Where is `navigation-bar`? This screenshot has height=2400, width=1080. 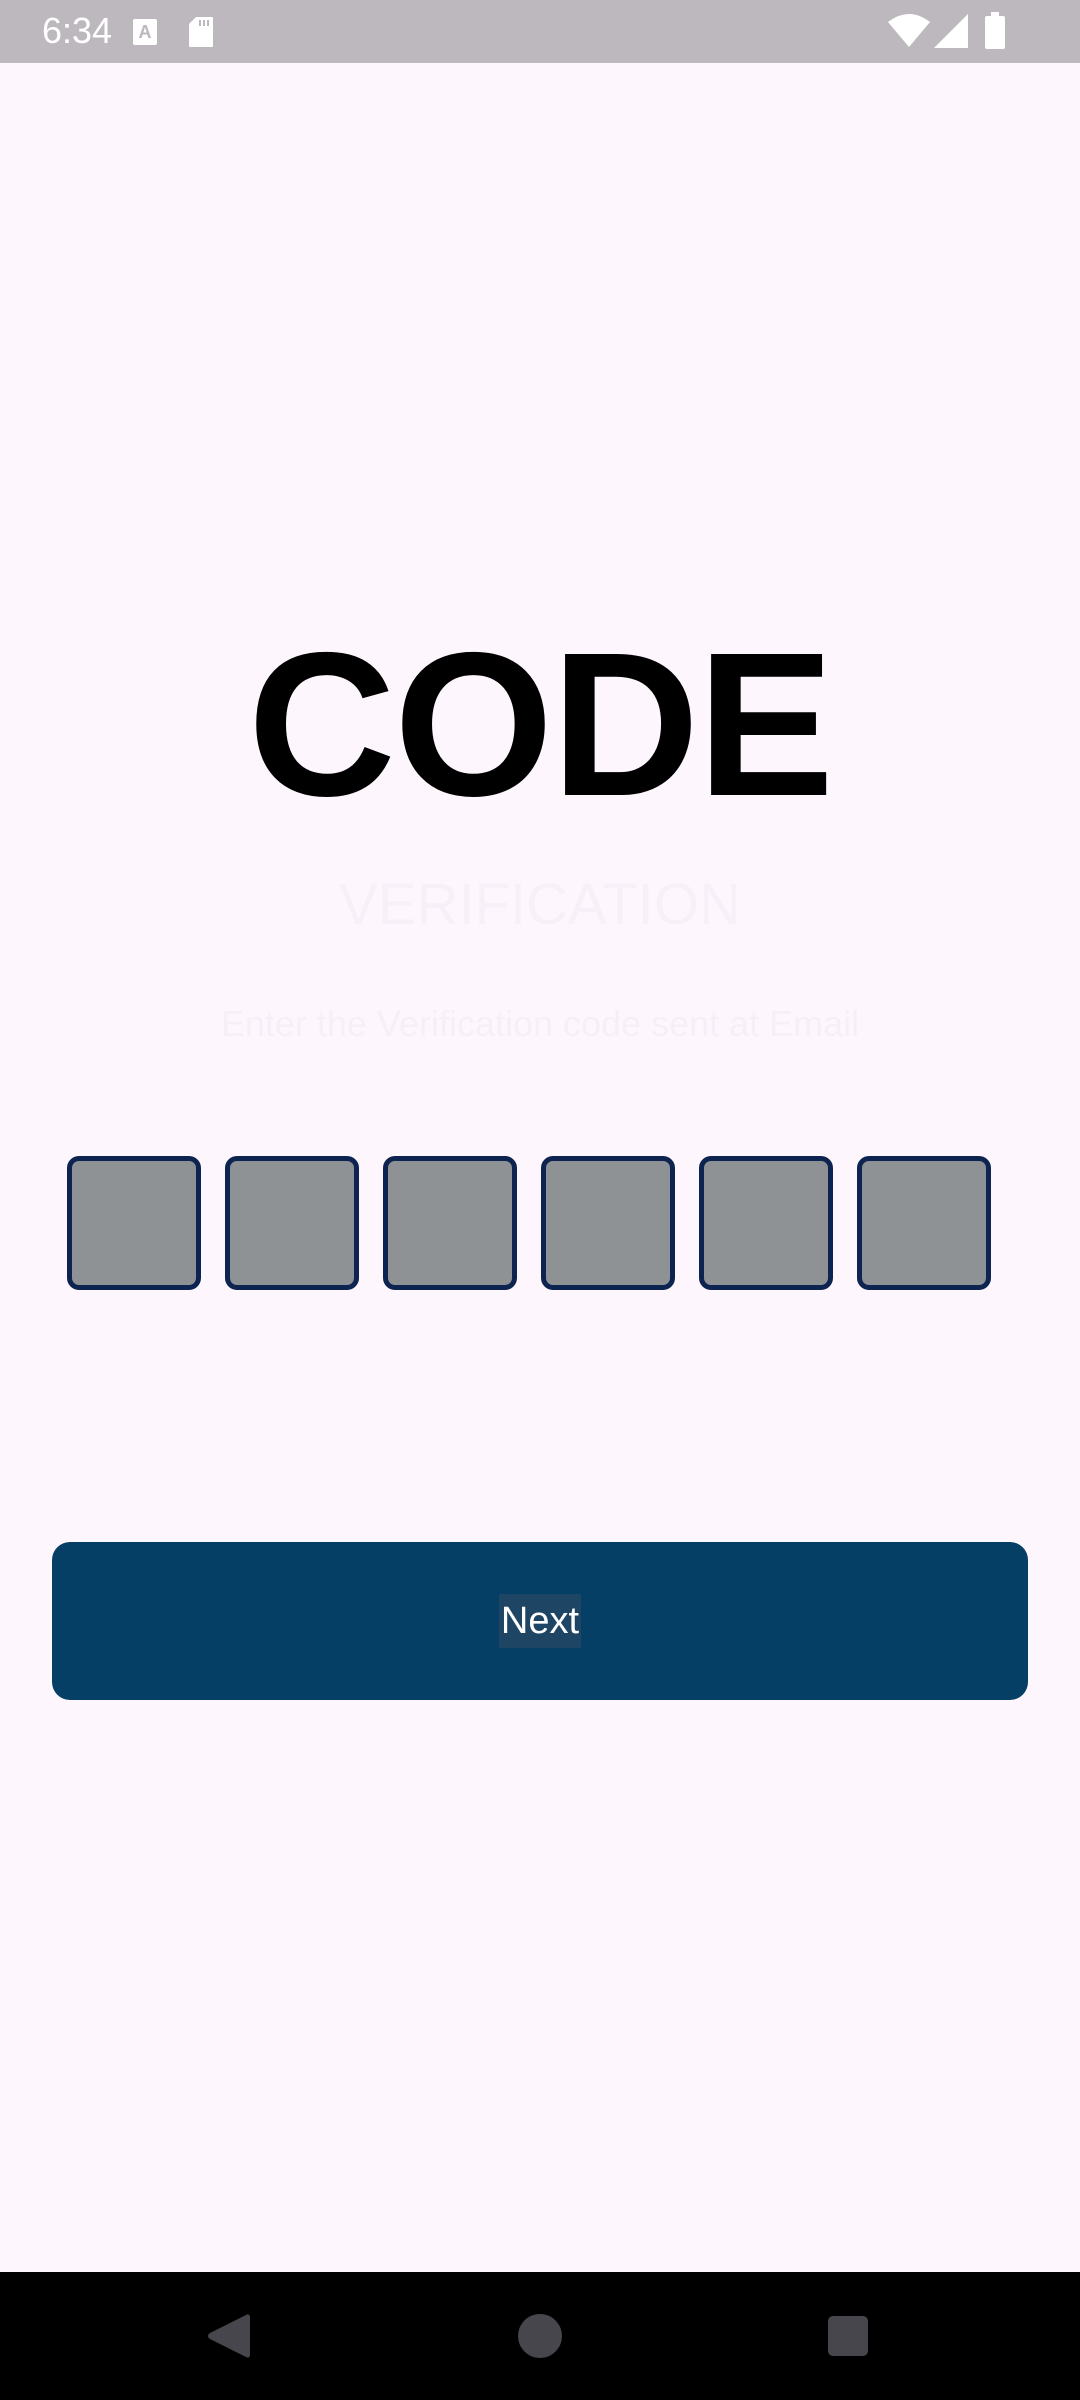 navigation-bar is located at coordinates (540, 2336).